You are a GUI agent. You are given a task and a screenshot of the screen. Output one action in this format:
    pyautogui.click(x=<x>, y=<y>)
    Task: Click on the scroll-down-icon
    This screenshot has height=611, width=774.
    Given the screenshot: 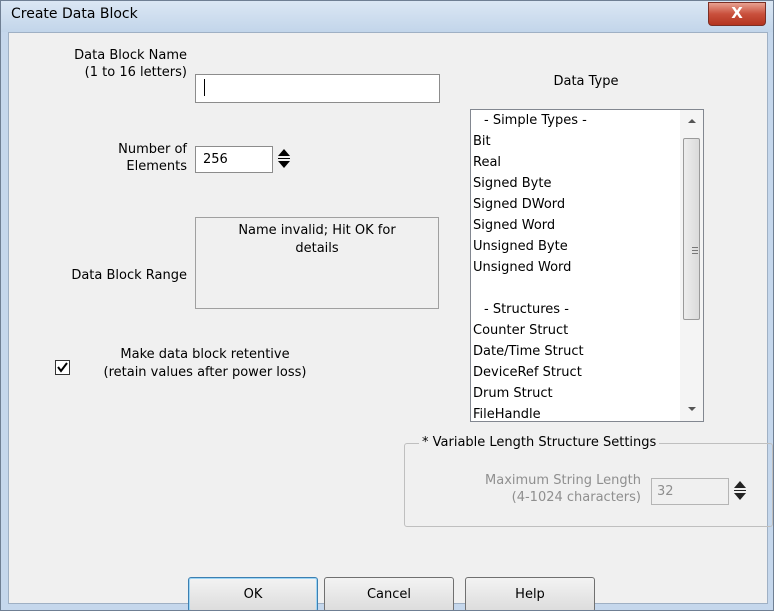 What is the action you would take?
    pyautogui.click(x=692, y=409)
    